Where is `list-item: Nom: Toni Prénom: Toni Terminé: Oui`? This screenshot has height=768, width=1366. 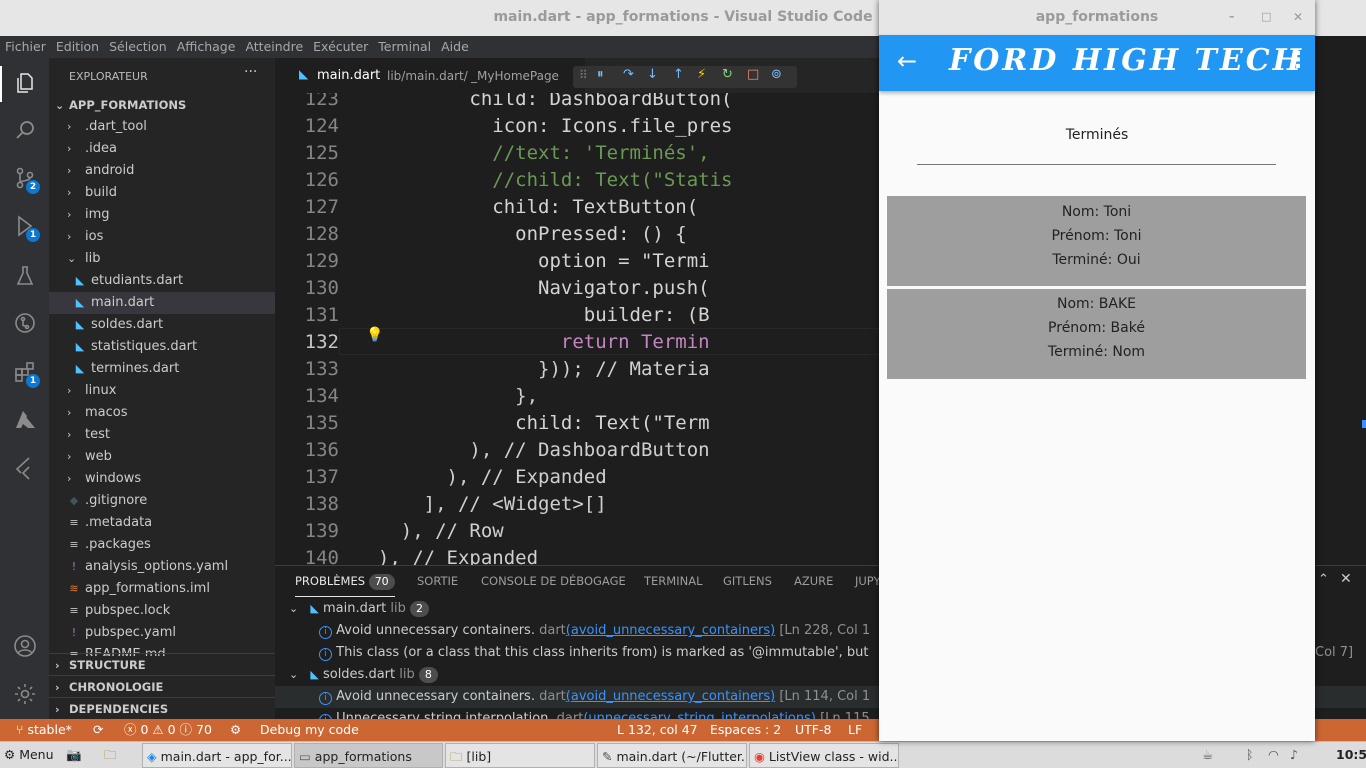
list-item: Nom: Toni Prénom: Toni Terminé: Oui is located at coordinates (1096, 241).